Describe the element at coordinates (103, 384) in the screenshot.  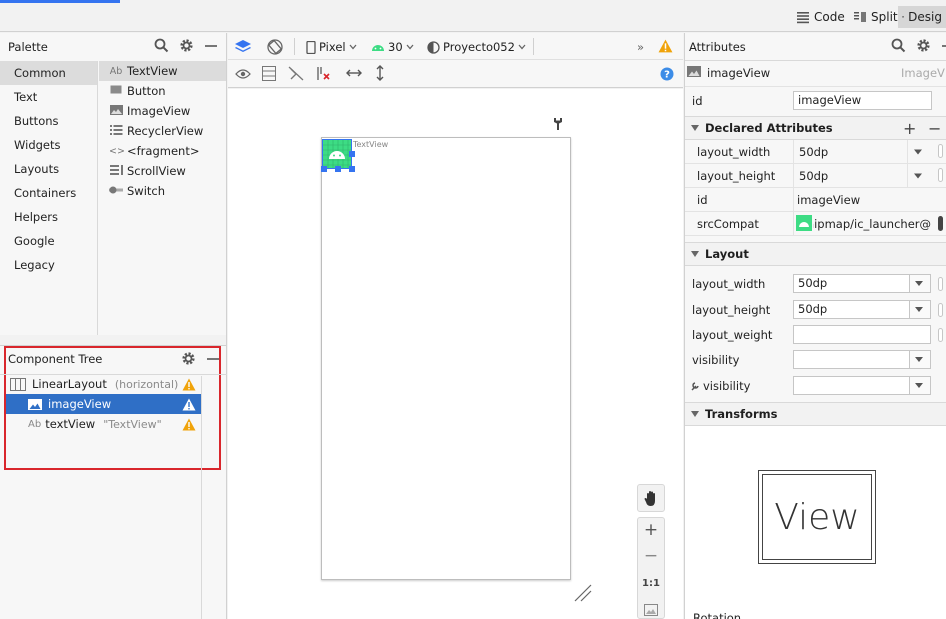
I see `tree-row-linearlayout: LinearLayout (horizontal)` at that location.